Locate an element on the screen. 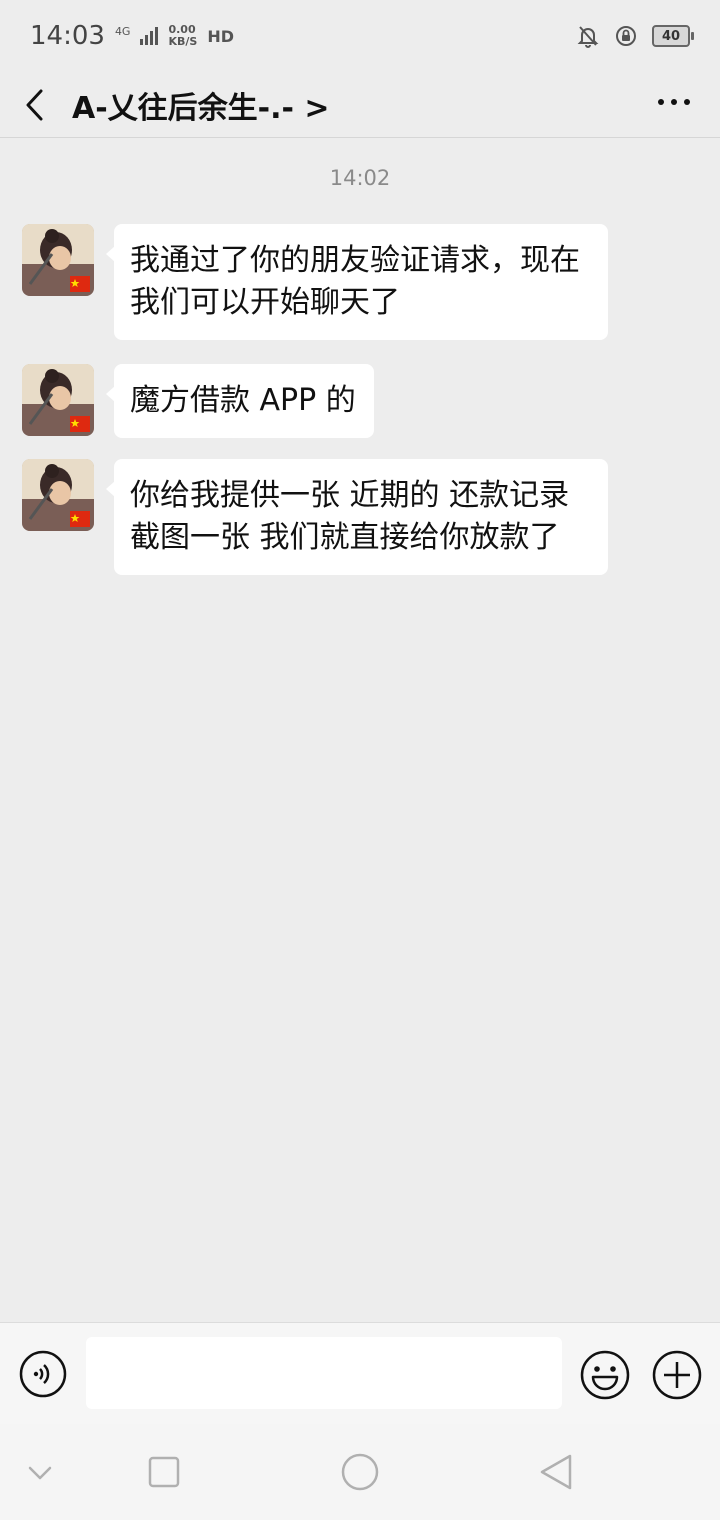 This screenshot has width=720, height=1520. input-bar is located at coordinates (360, 1373).